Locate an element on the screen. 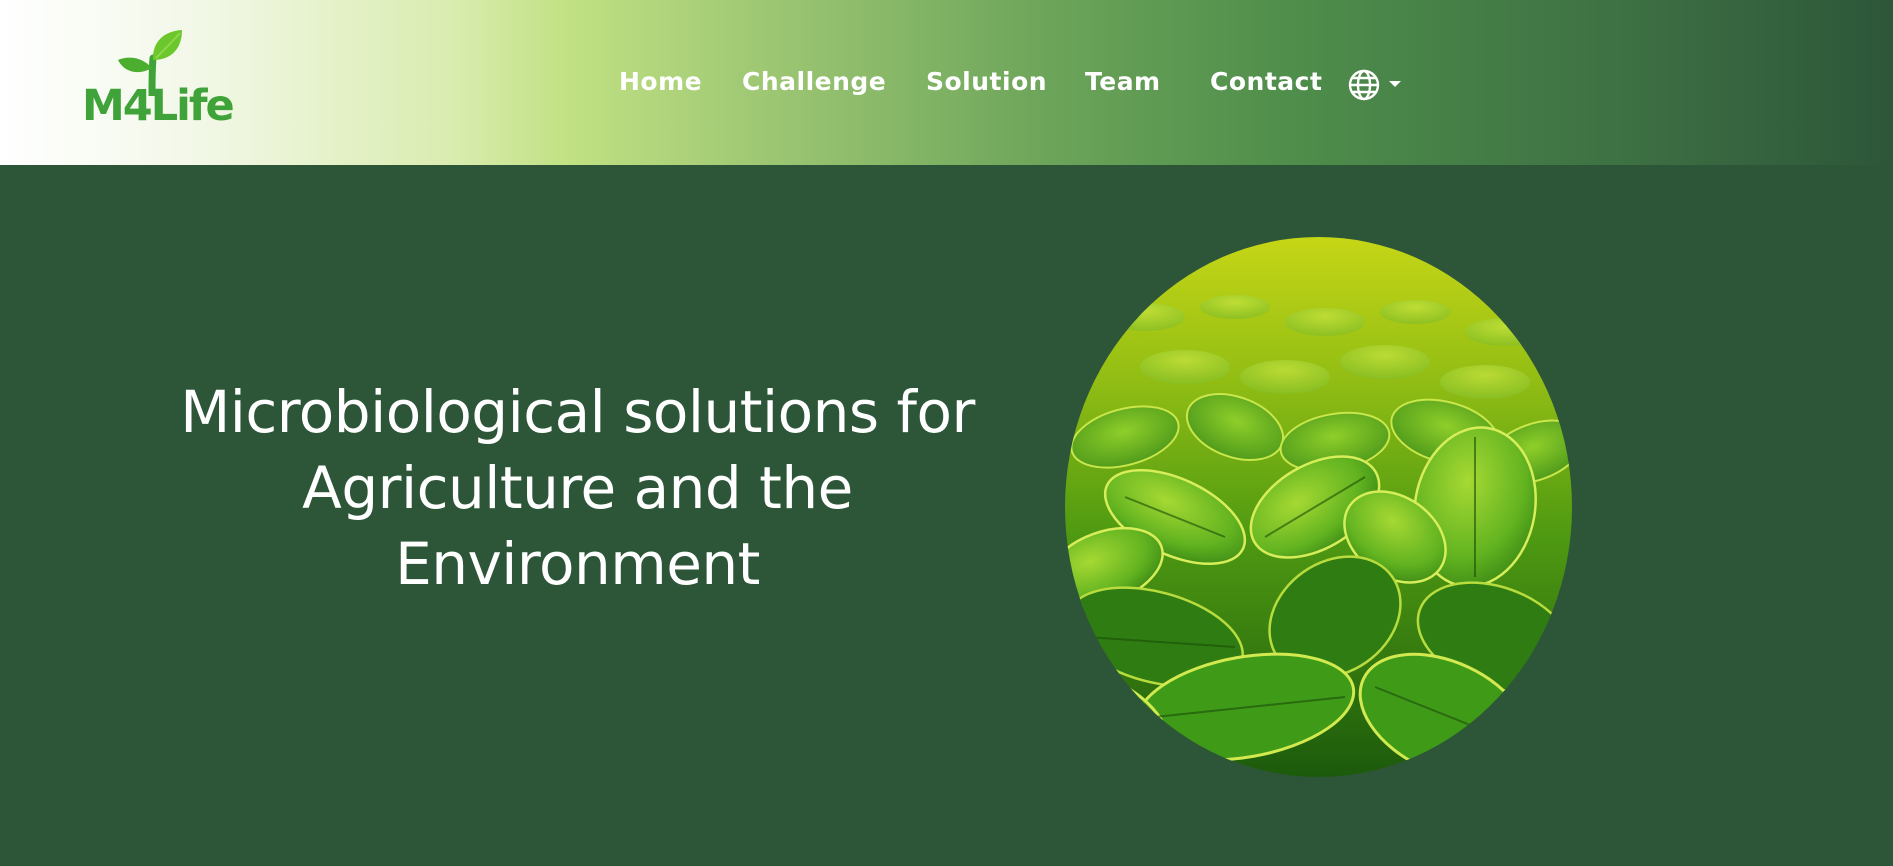  nav-contact: Contact is located at coordinates (1266, 82).